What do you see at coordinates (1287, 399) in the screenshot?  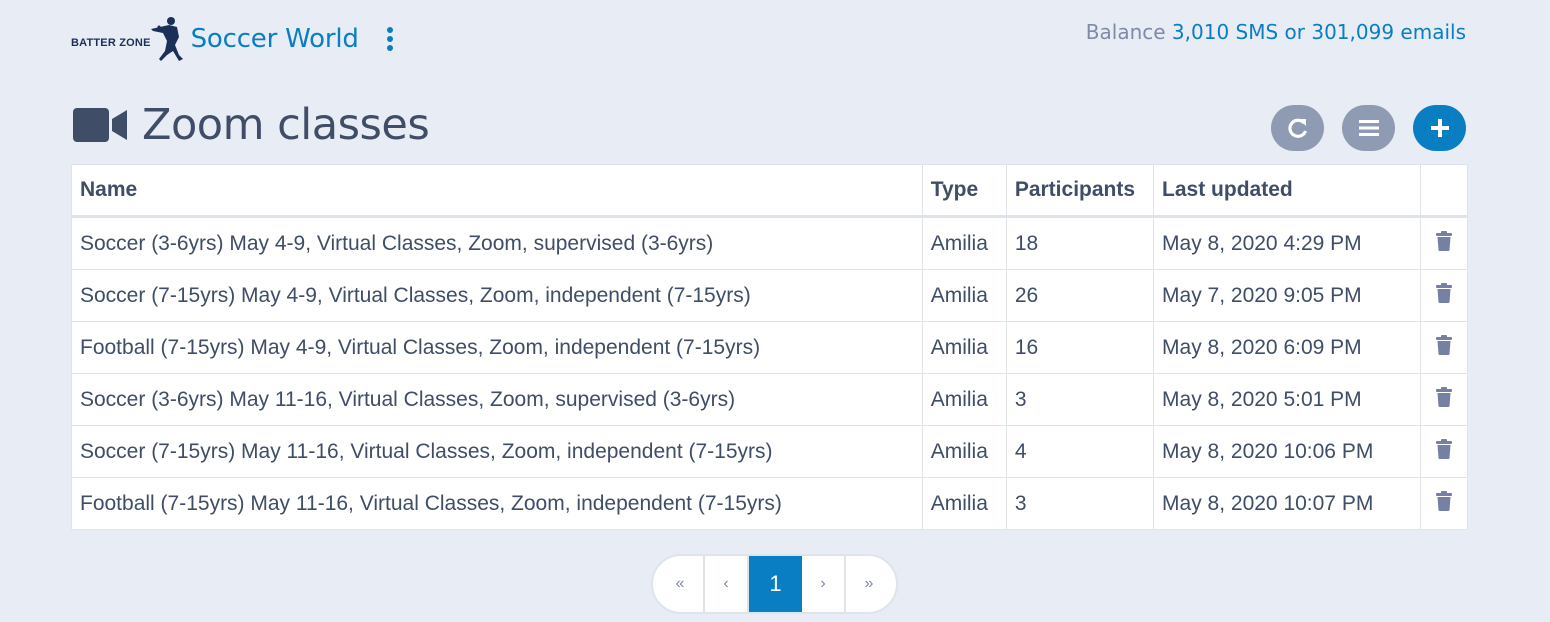 I see `cell-last-updated: May 8, 2020 5:01 PM` at bounding box center [1287, 399].